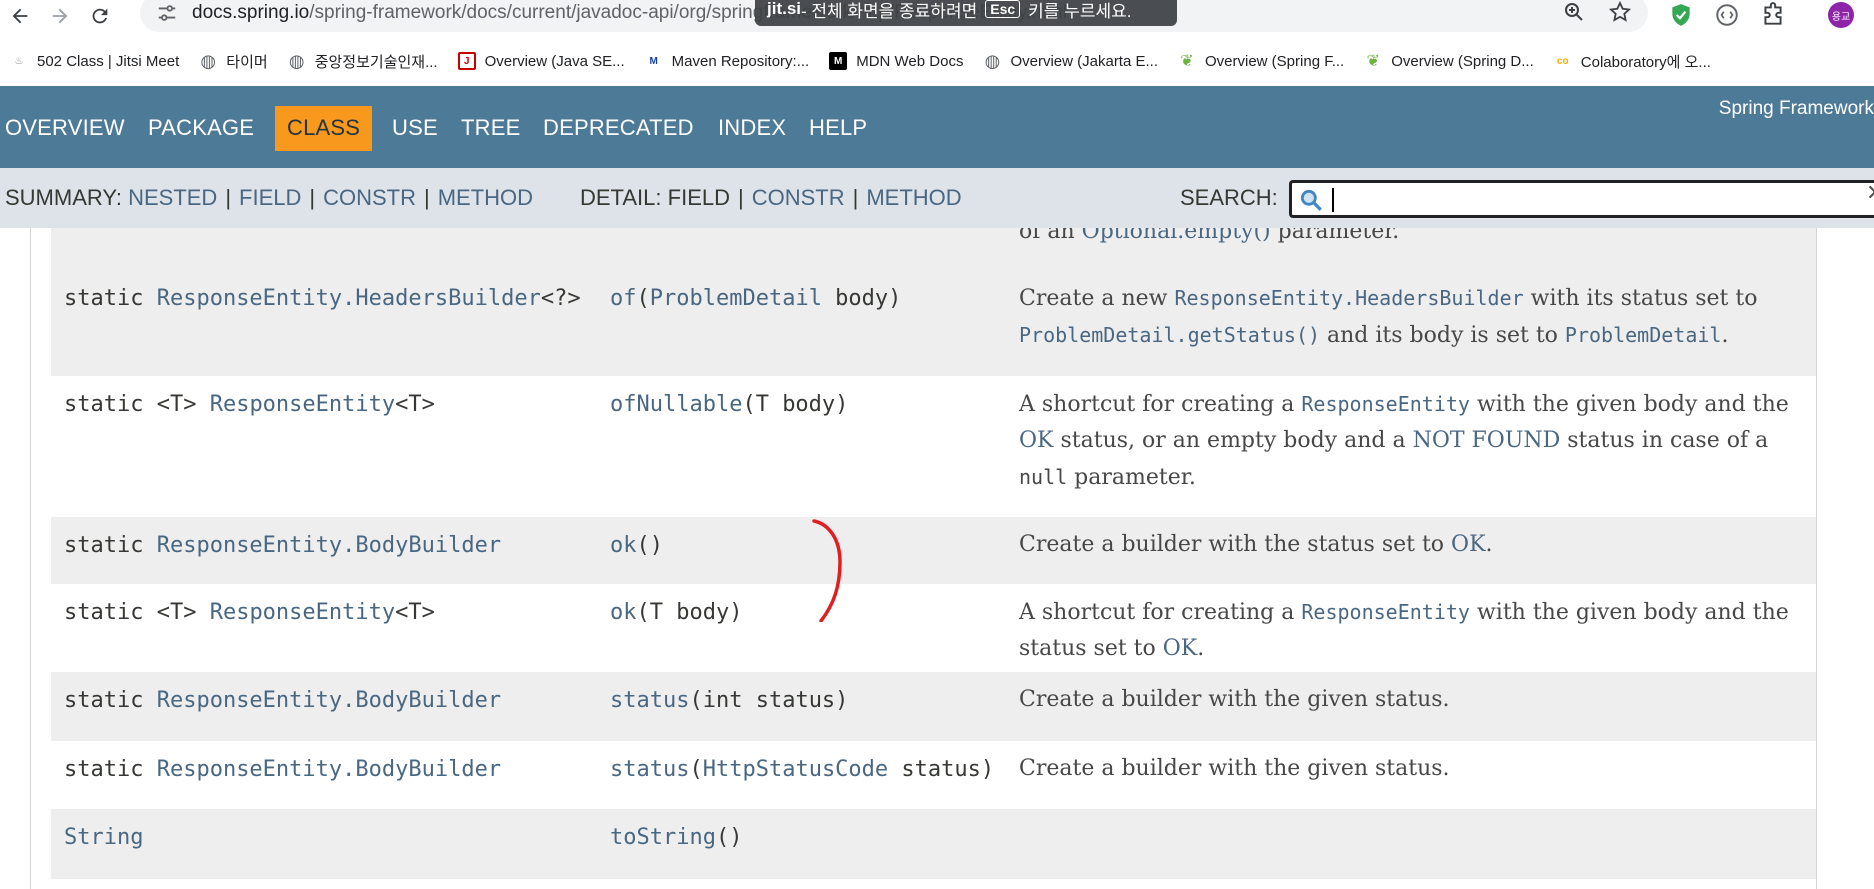 This screenshot has height=889, width=1874. What do you see at coordinates (1160, 404) in the screenshot?
I see `description-text: A shortcut for creating a` at bounding box center [1160, 404].